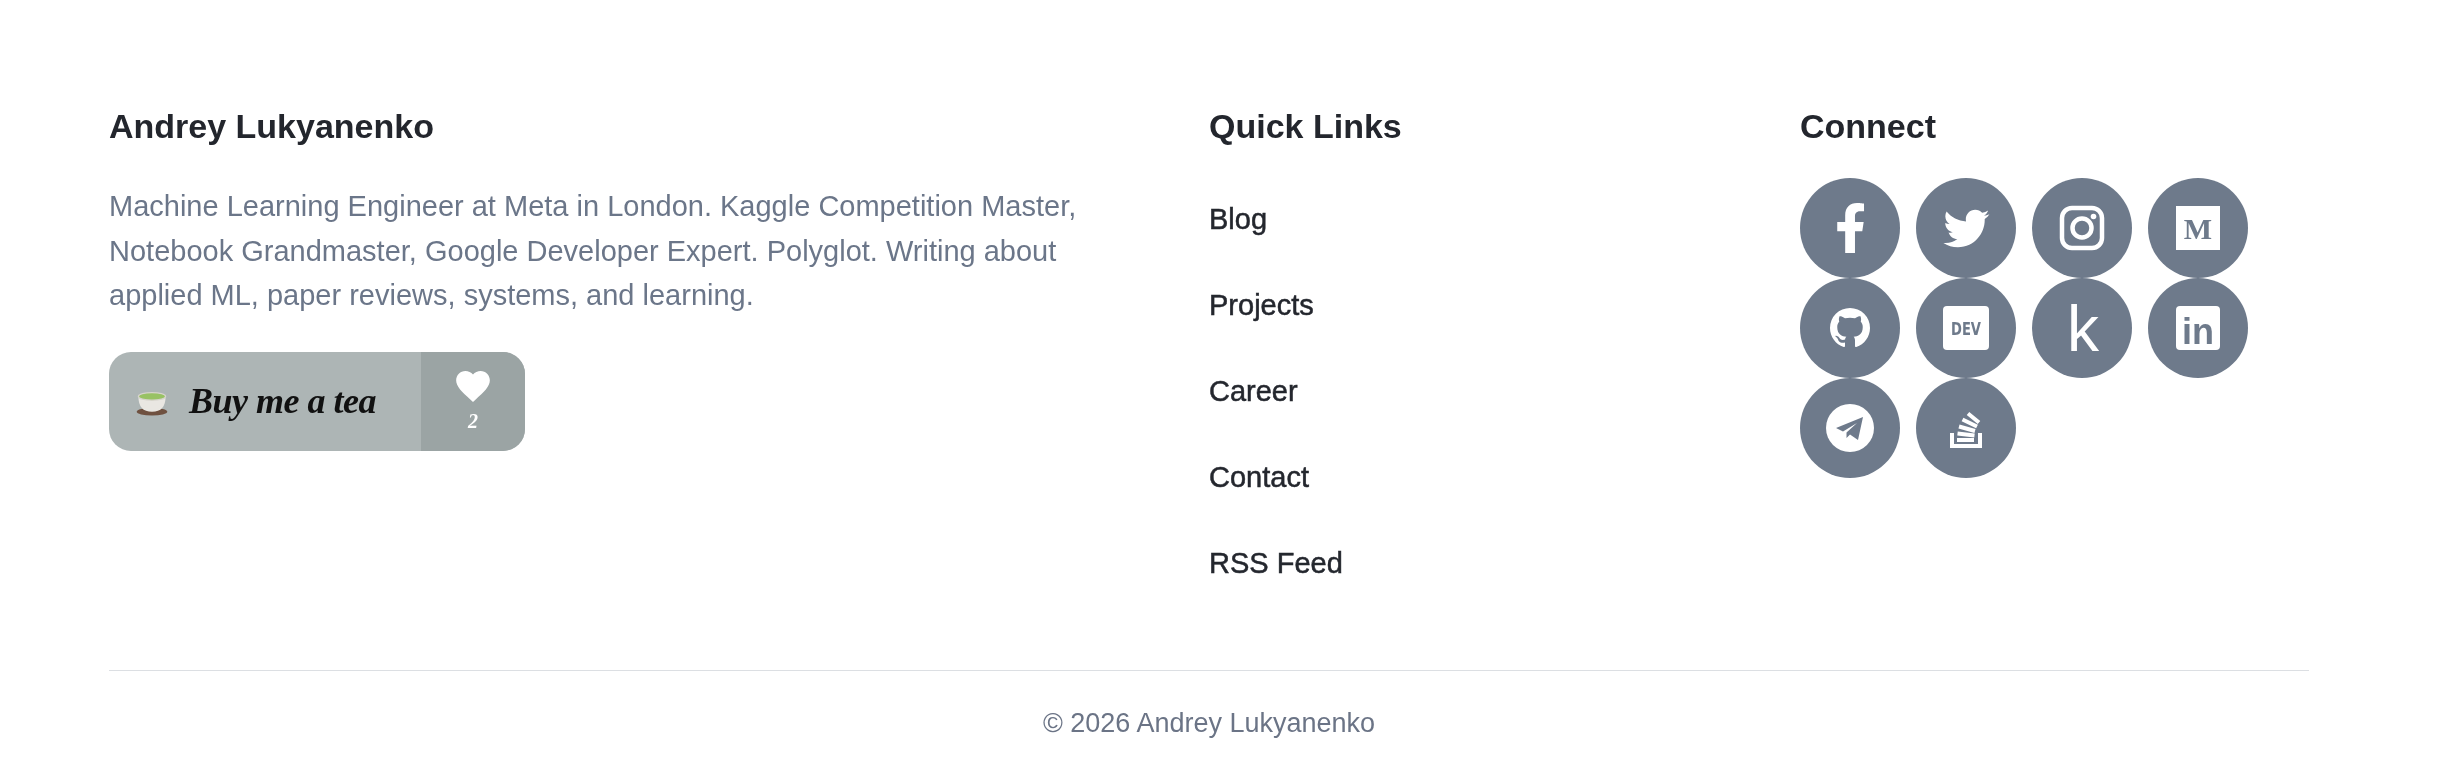 This screenshot has height=772, width=2448. I want to click on instagram-icon, so click(2082, 228).